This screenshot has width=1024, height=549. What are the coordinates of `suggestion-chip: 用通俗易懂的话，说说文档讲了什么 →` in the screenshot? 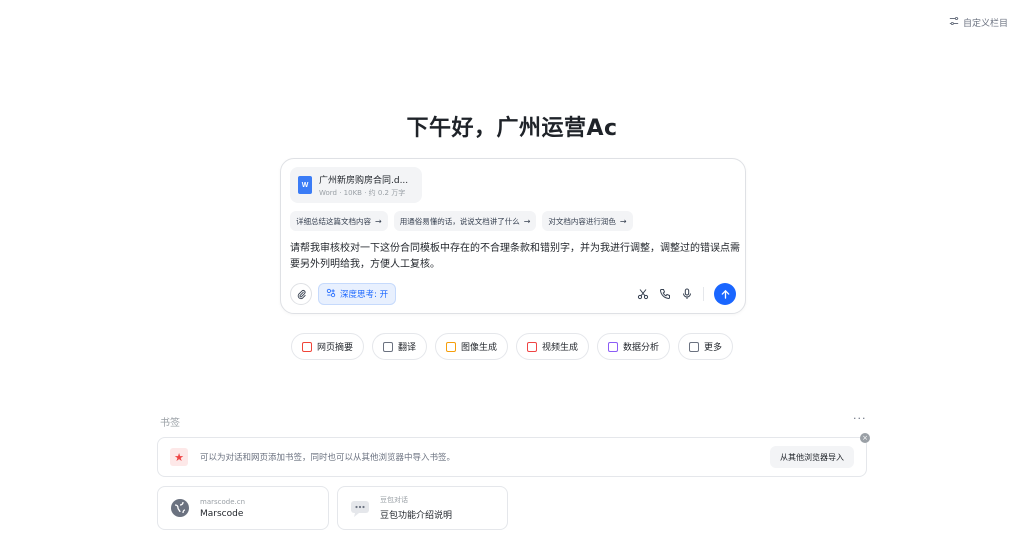 It's located at (465, 221).